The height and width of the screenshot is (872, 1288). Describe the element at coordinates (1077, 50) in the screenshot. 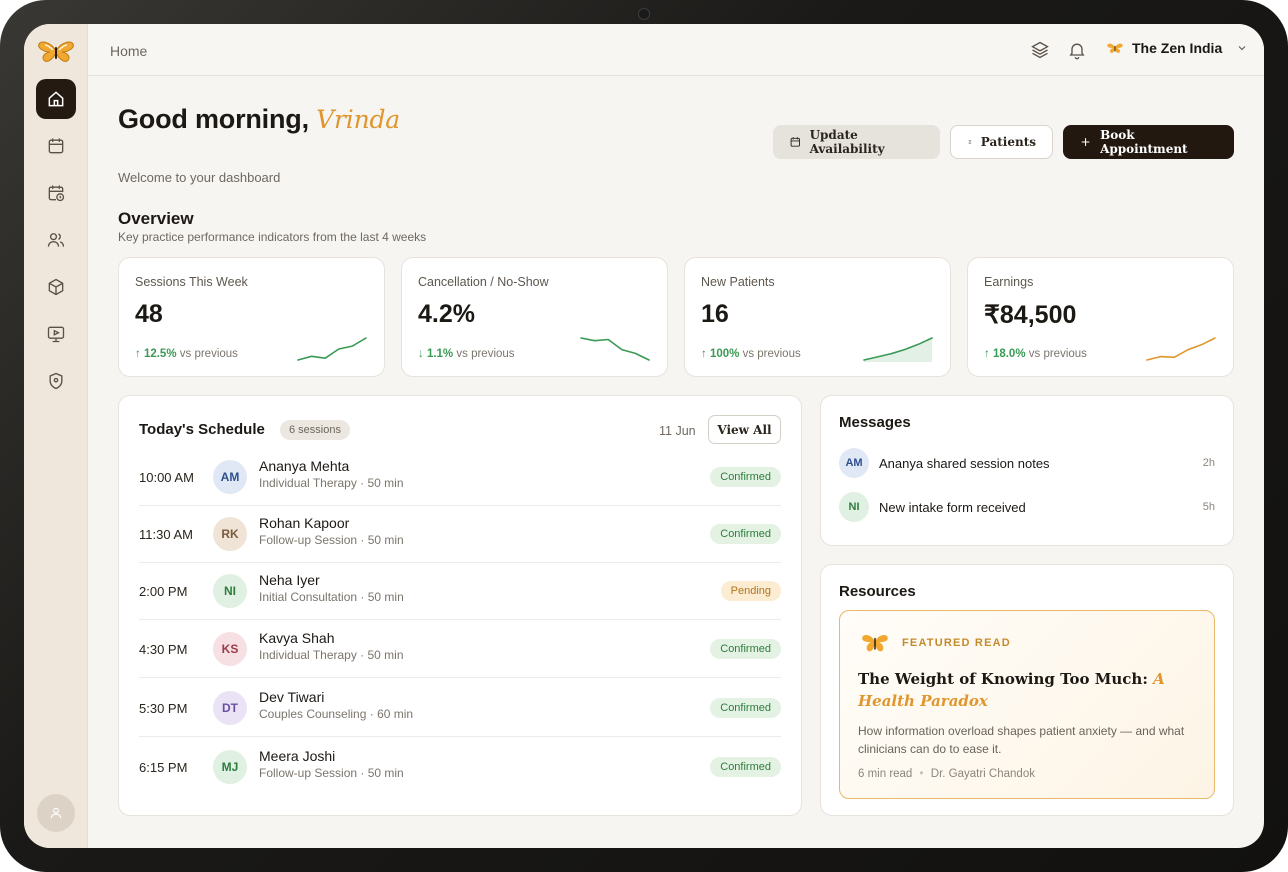

I see `bell-icon` at that location.